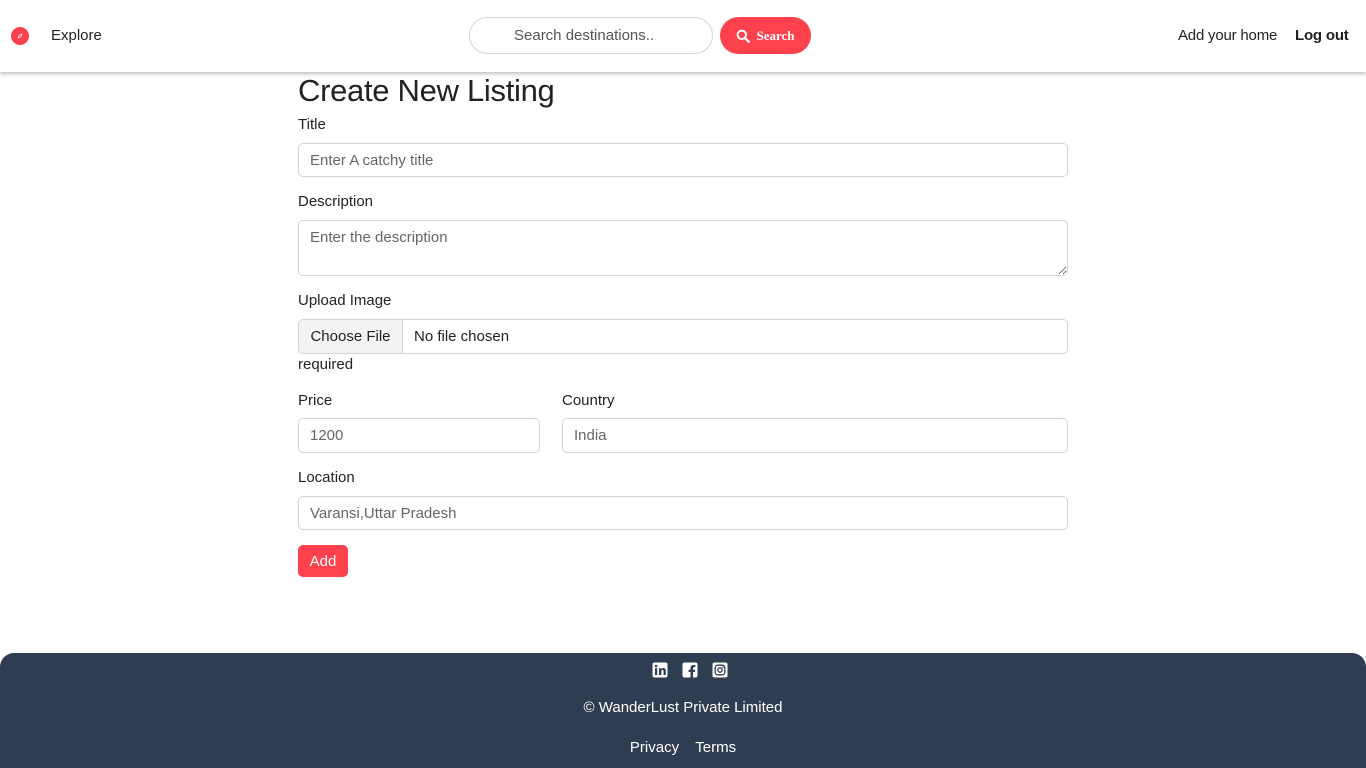 This screenshot has height=768, width=1366. What do you see at coordinates (462, 336) in the screenshot?
I see `file-status-text: No file chosen` at bounding box center [462, 336].